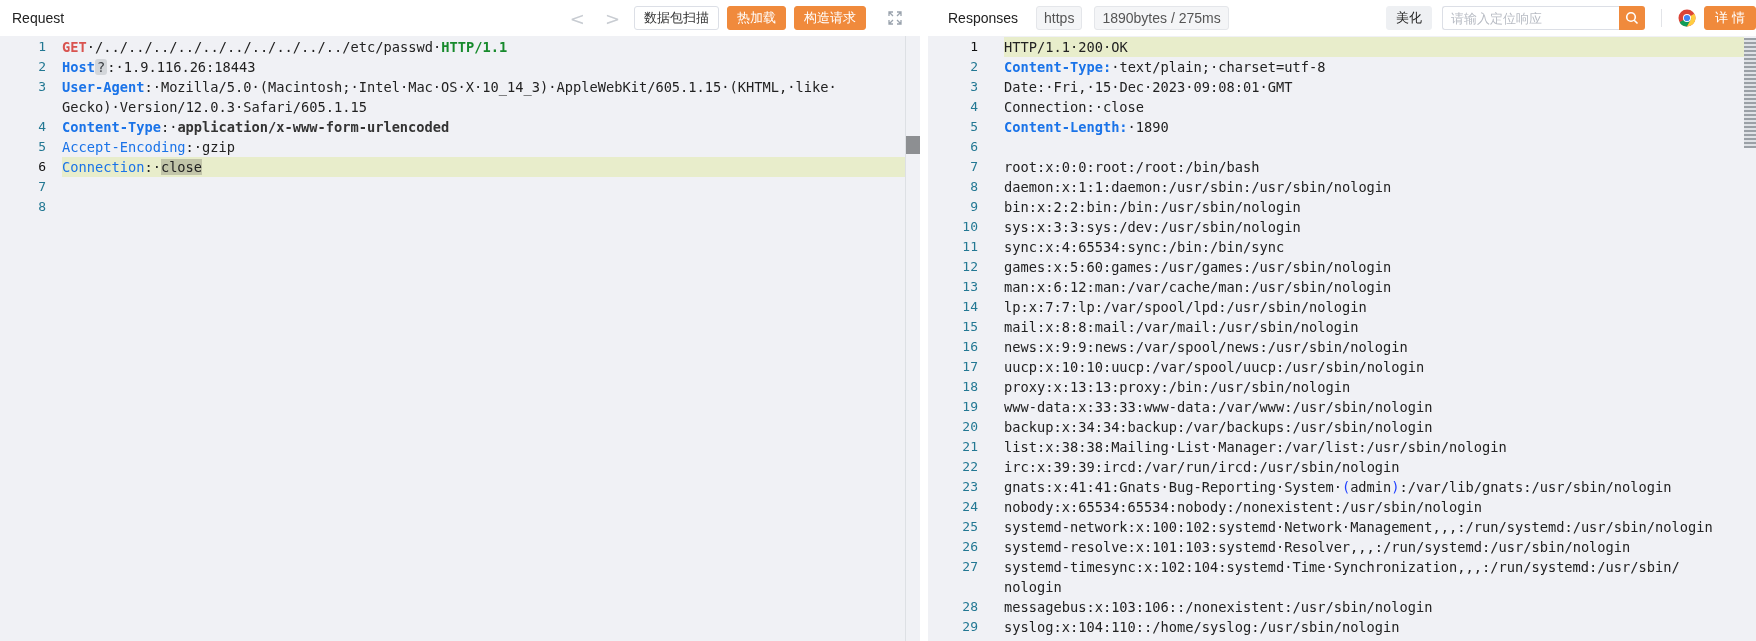 The image size is (1756, 641). I want to click on panel-title: Responses, so click(983, 18).